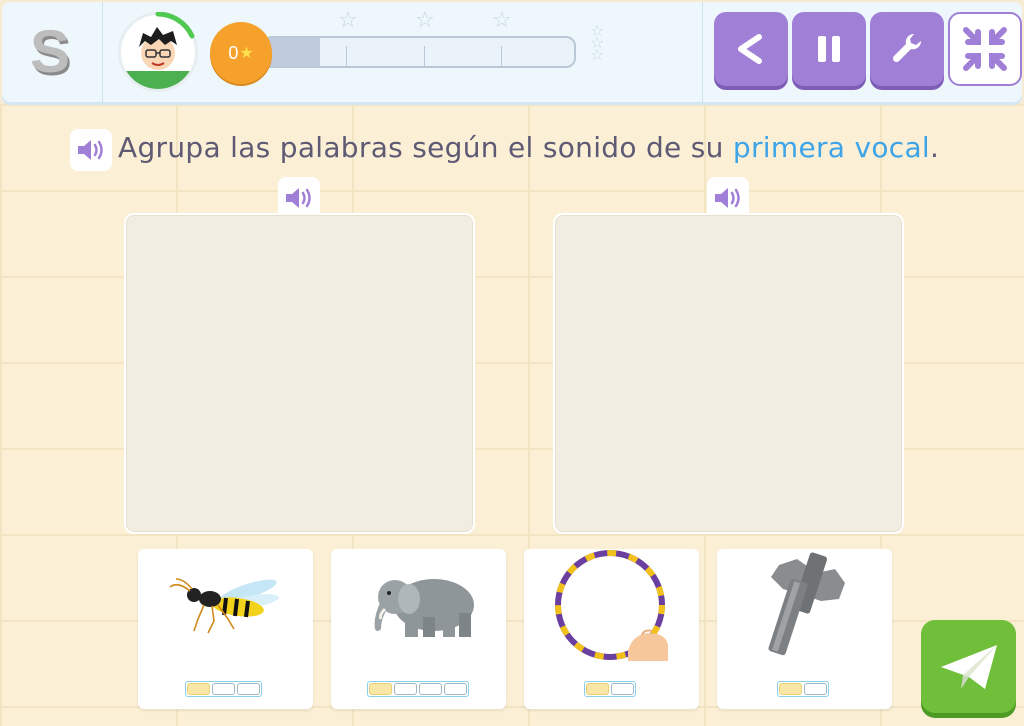 The height and width of the screenshot is (726, 1024). What do you see at coordinates (246, 53) in the screenshot?
I see `star-icon: ★` at bounding box center [246, 53].